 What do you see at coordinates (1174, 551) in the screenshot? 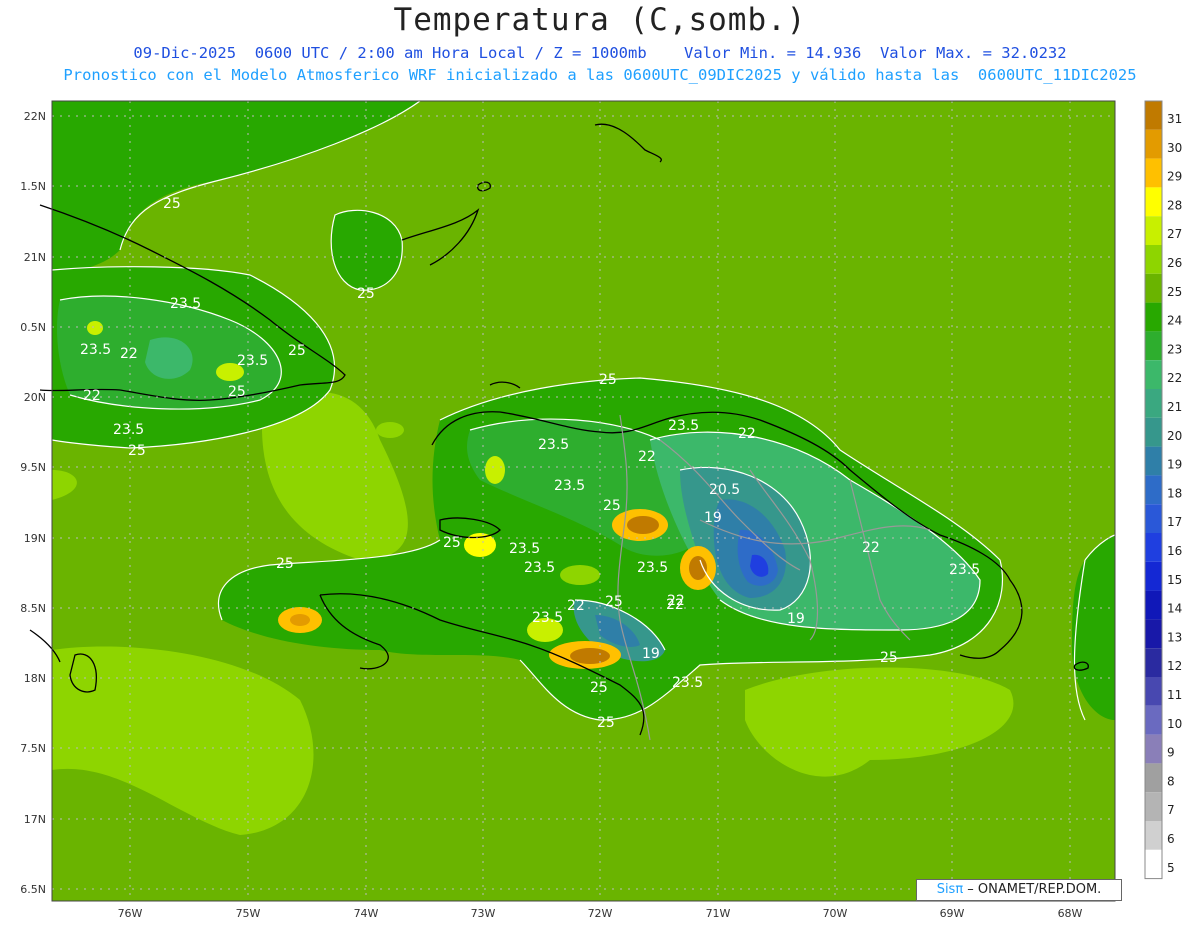
I see `colorbar-label: 16` at bounding box center [1174, 551].